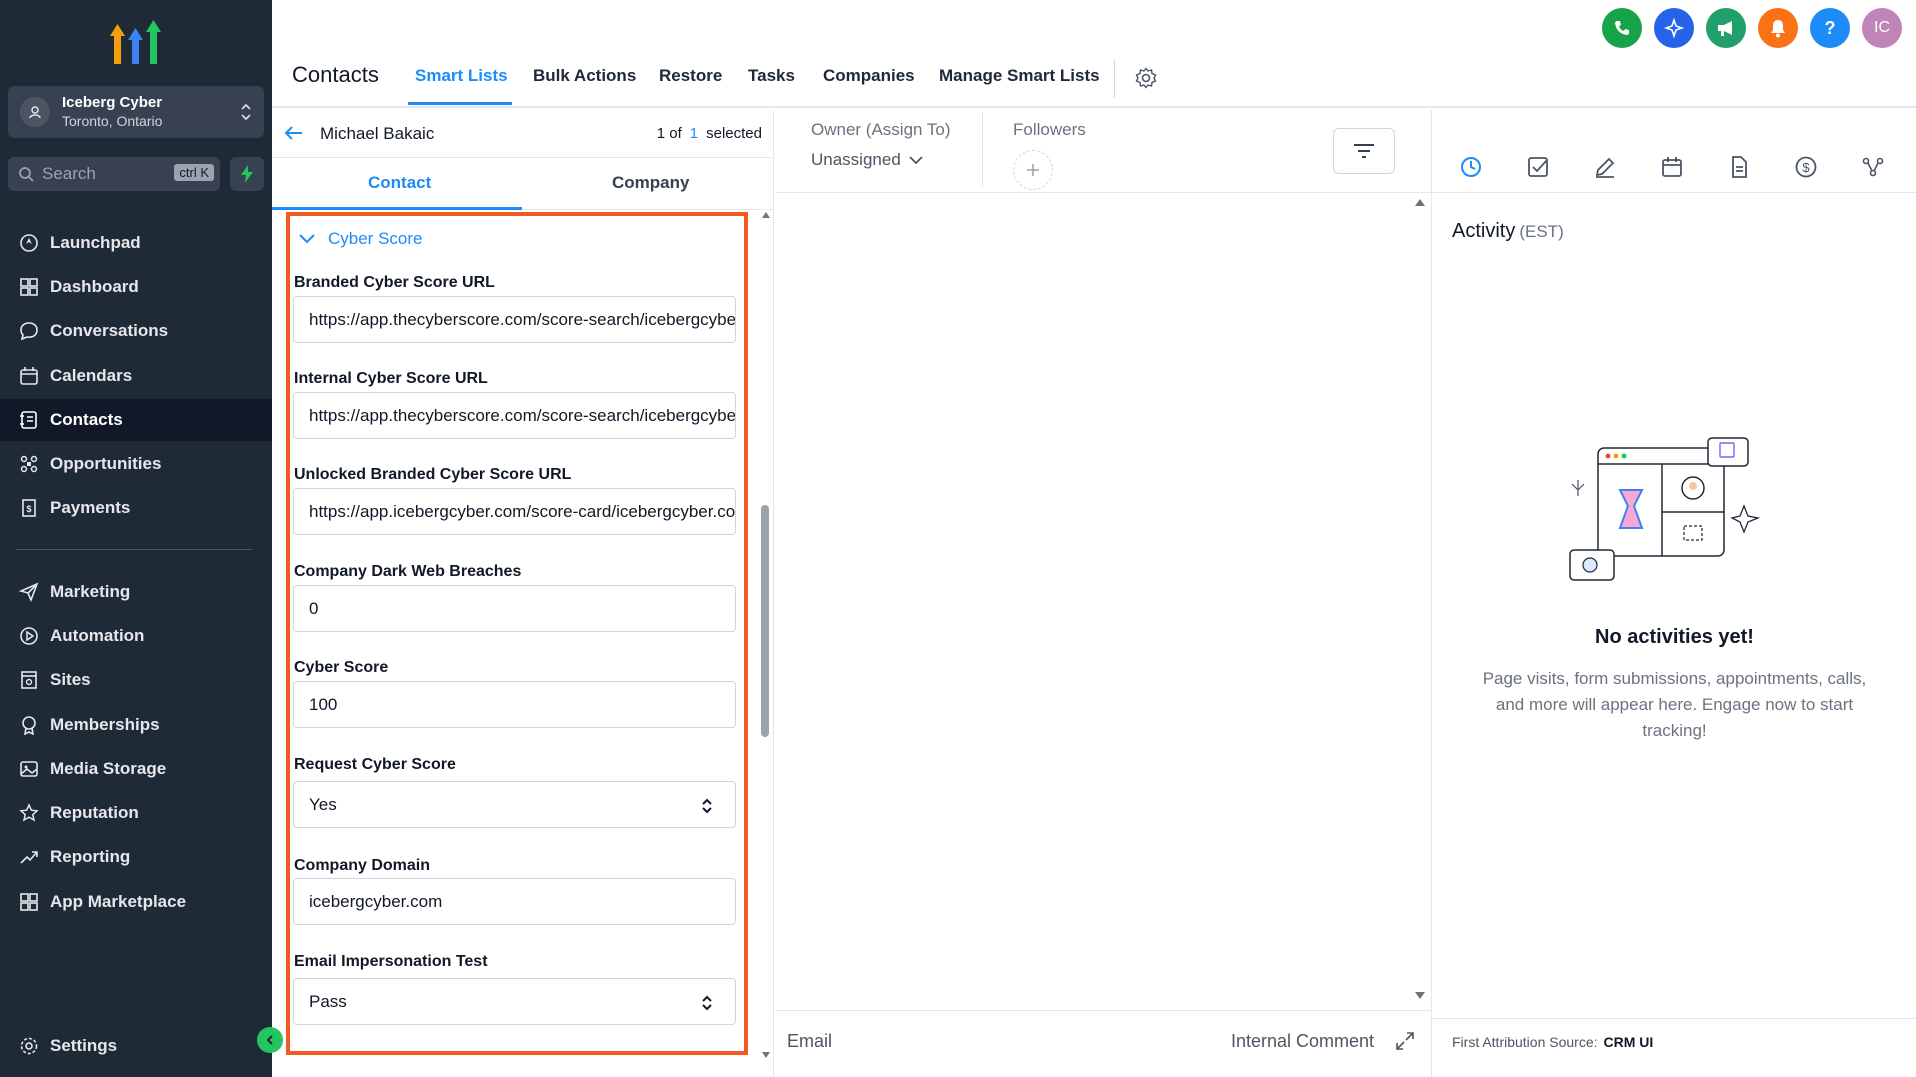  I want to click on search-shortcut: ctrl K, so click(194, 172).